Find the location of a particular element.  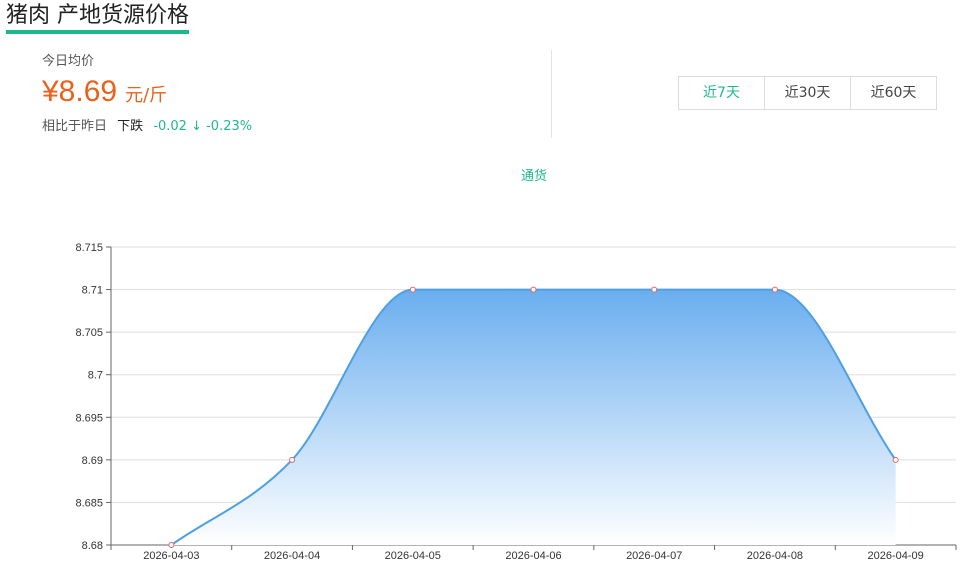

y-tick-label: 8.69 is located at coordinates (92, 461).